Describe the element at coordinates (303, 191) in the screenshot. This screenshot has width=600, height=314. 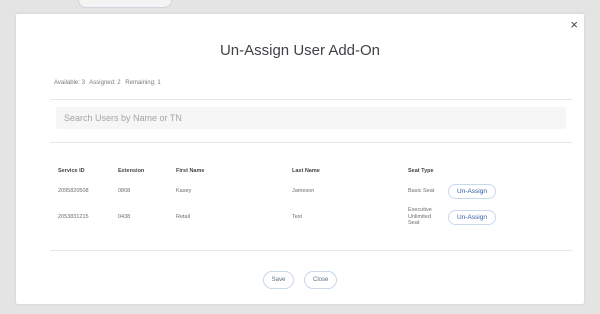
I see `cell-last-name: Jameson` at that location.